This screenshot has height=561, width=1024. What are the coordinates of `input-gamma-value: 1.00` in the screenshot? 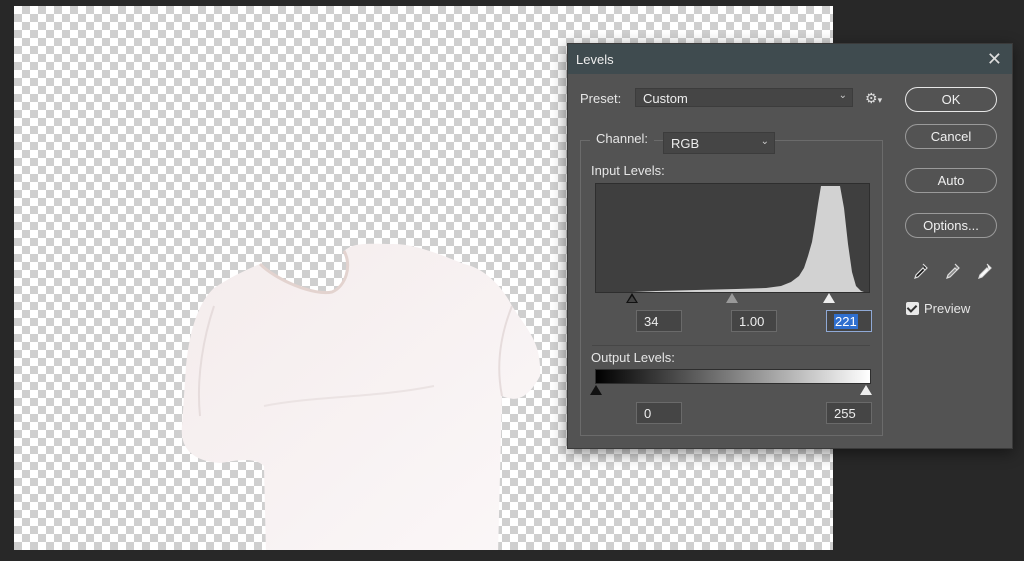 It's located at (752, 321).